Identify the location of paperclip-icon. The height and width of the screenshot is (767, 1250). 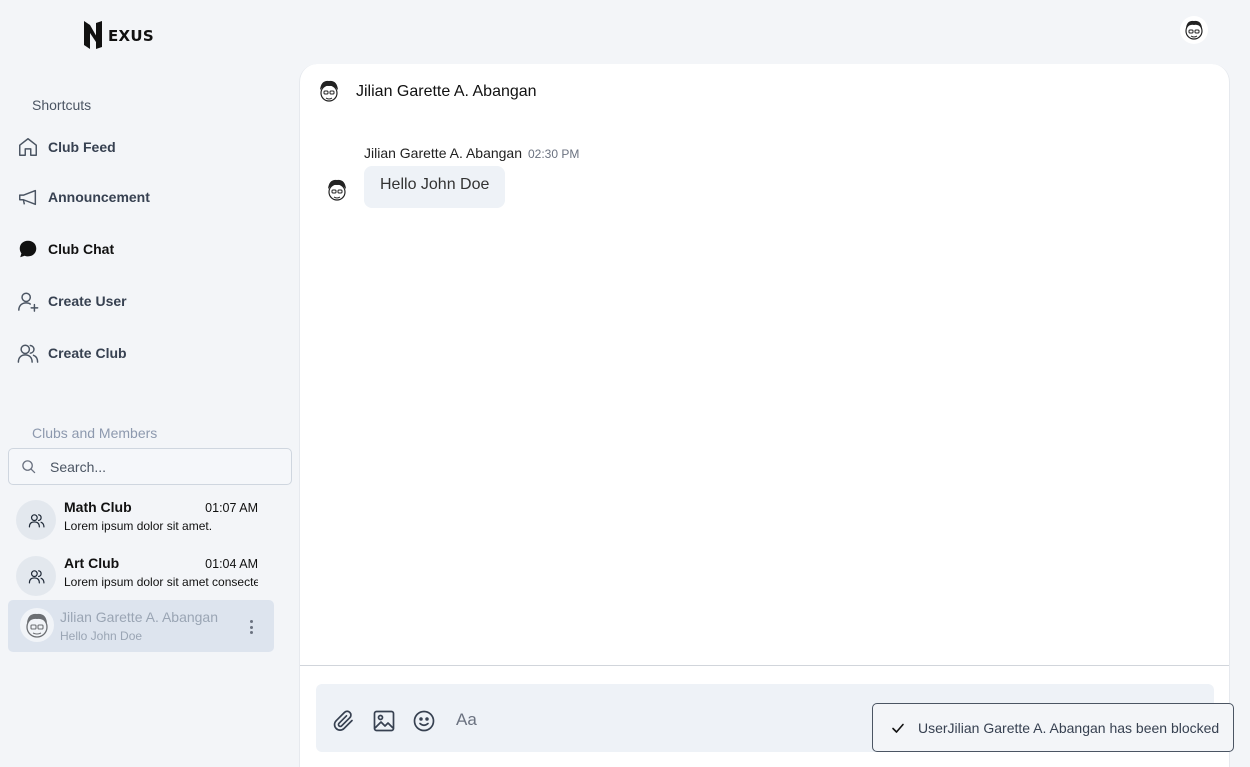
(343, 720).